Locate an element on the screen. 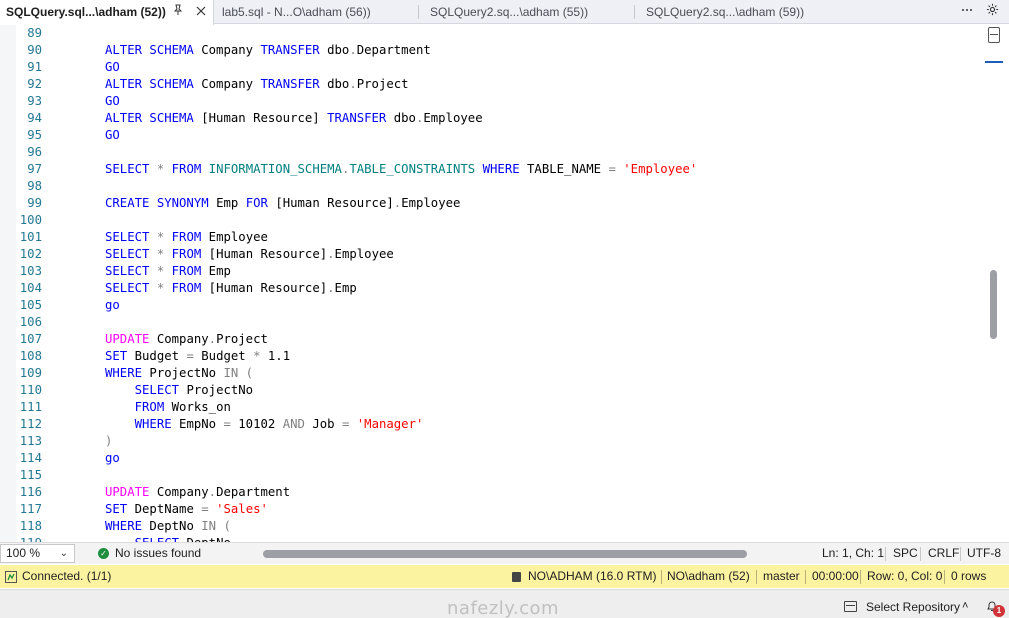  code-token: 'Manager' is located at coordinates (390, 424).